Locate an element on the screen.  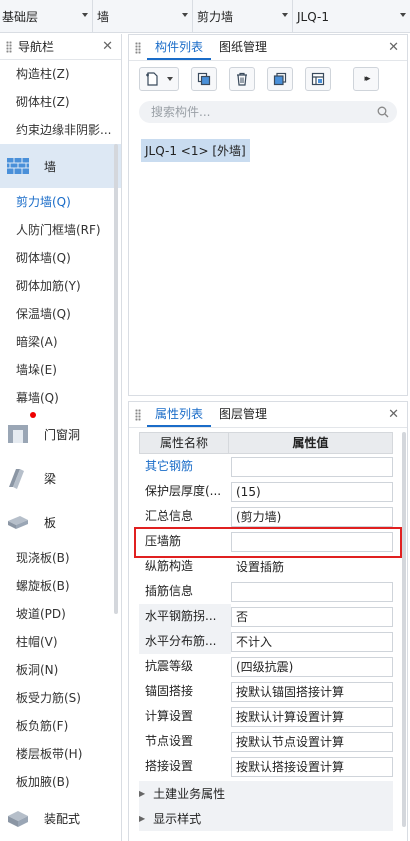
nav-category-prefab: 装配式 is located at coordinates (60, 818).